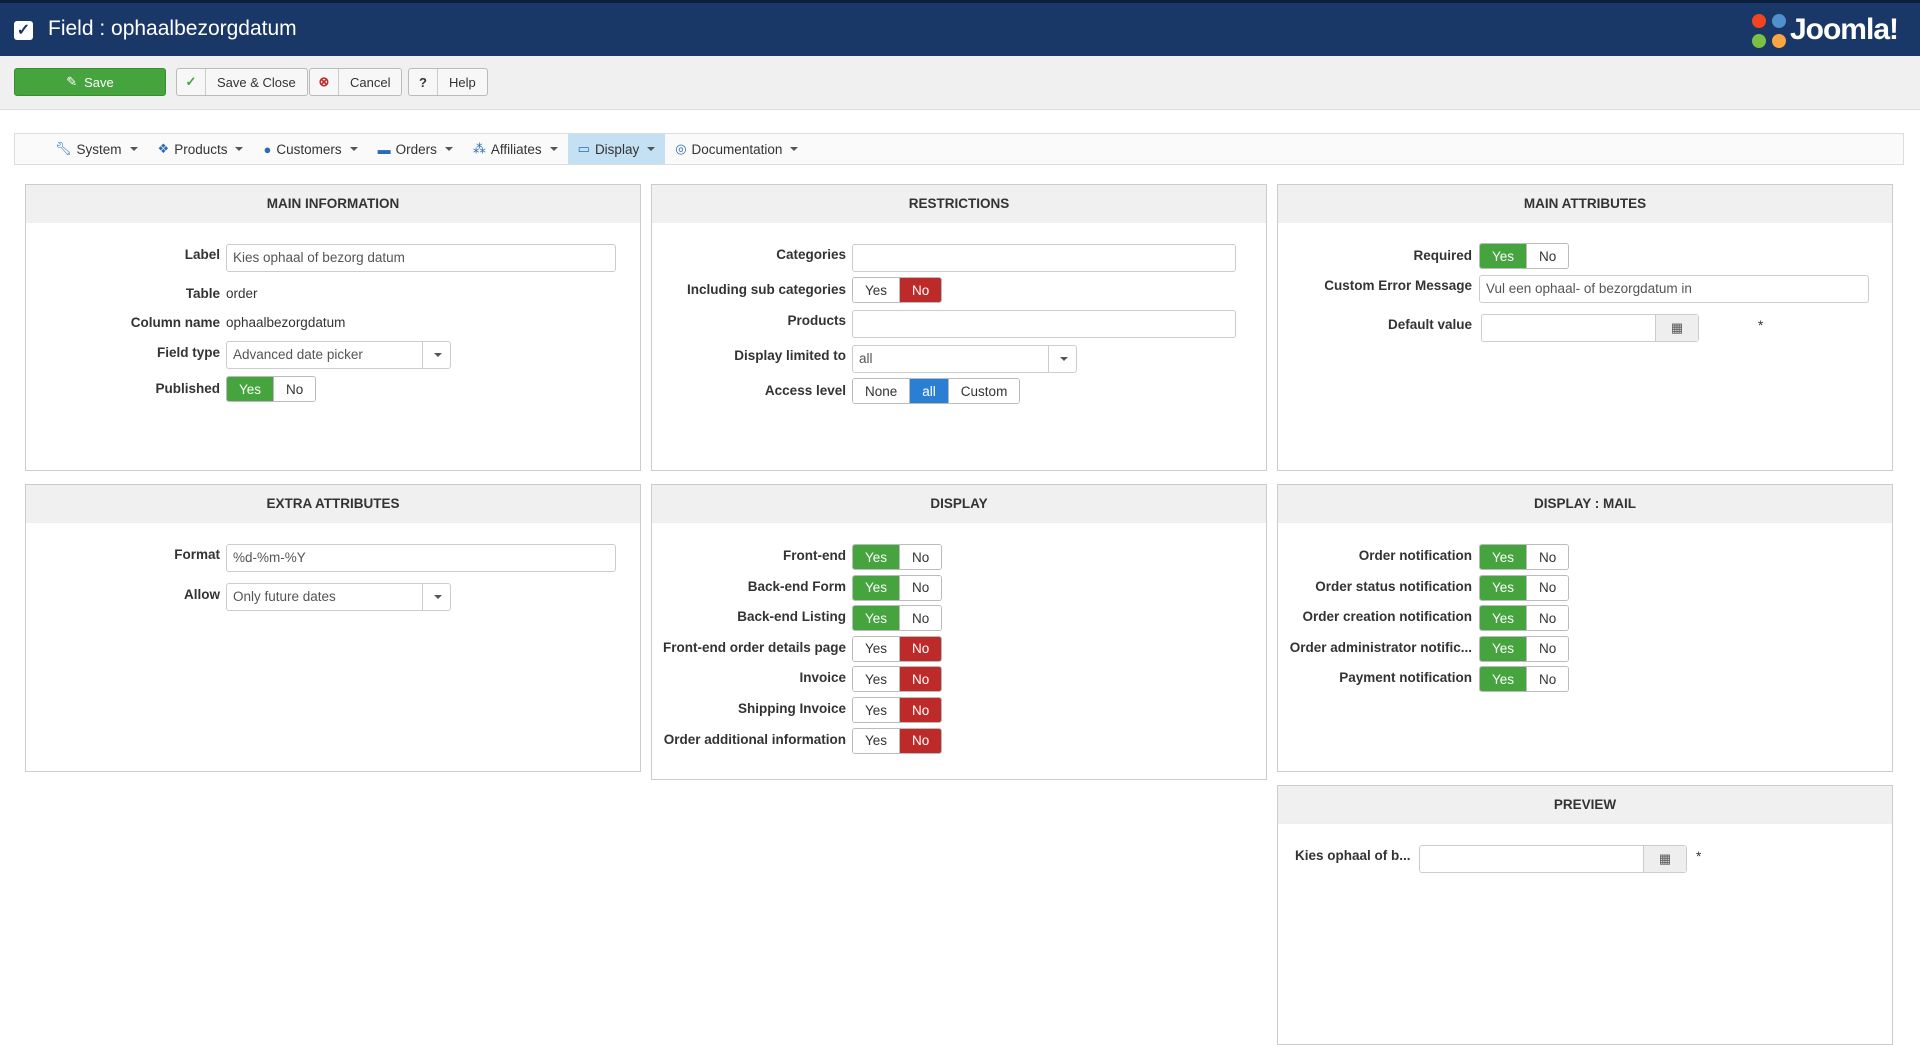 This screenshot has width=1920, height=1045. What do you see at coordinates (515, 149) in the screenshot?
I see `menu-affiliates: ⁂ Affiliates` at bounding box center [515, 149].